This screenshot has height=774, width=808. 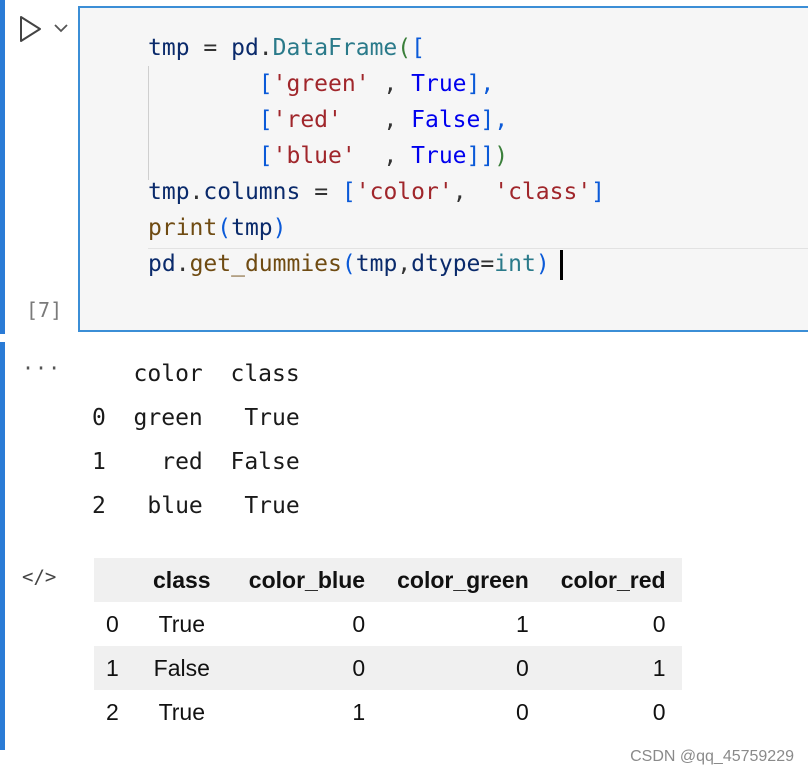 I want to click on code-token: int, so click(x=515, y=264).